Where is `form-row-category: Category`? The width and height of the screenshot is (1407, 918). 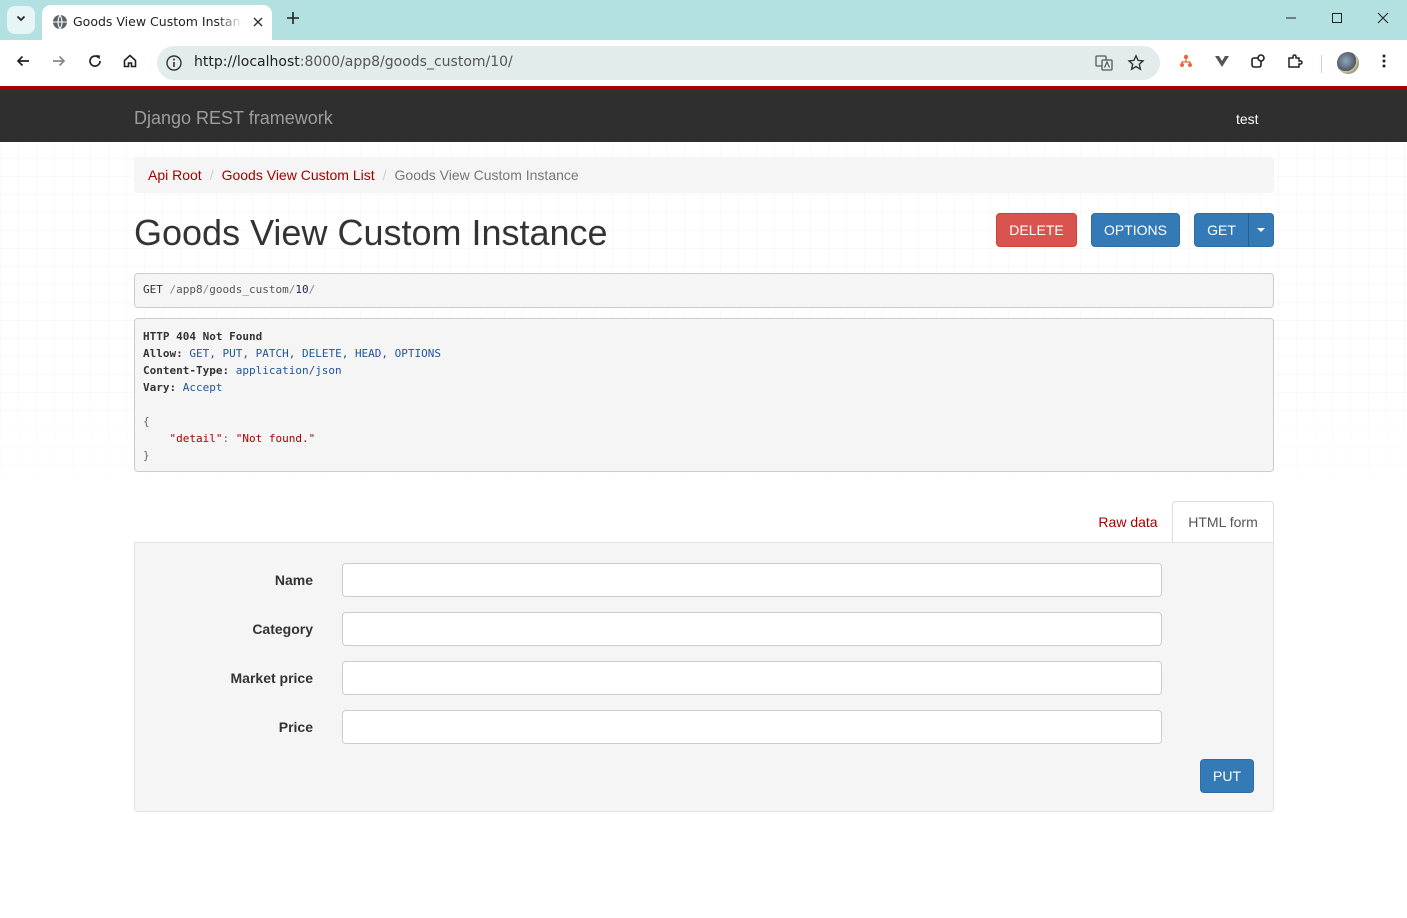 form-row-category: Category is located at coordinates (705, 629).